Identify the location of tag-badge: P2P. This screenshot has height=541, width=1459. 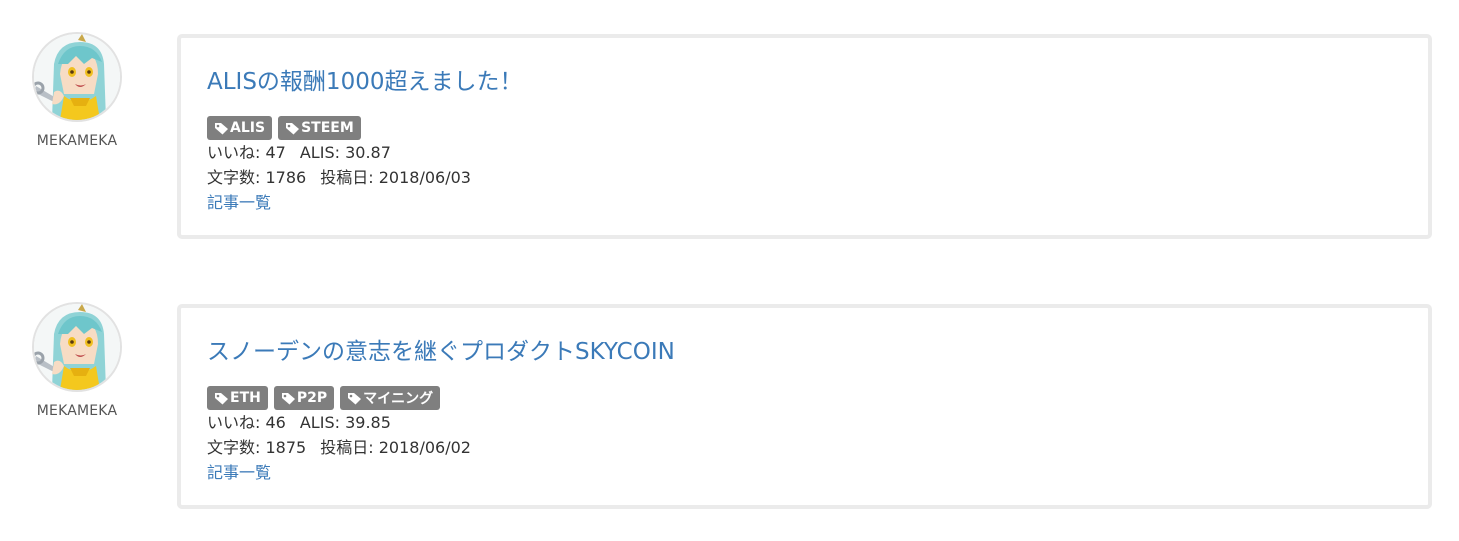
(304, 398).